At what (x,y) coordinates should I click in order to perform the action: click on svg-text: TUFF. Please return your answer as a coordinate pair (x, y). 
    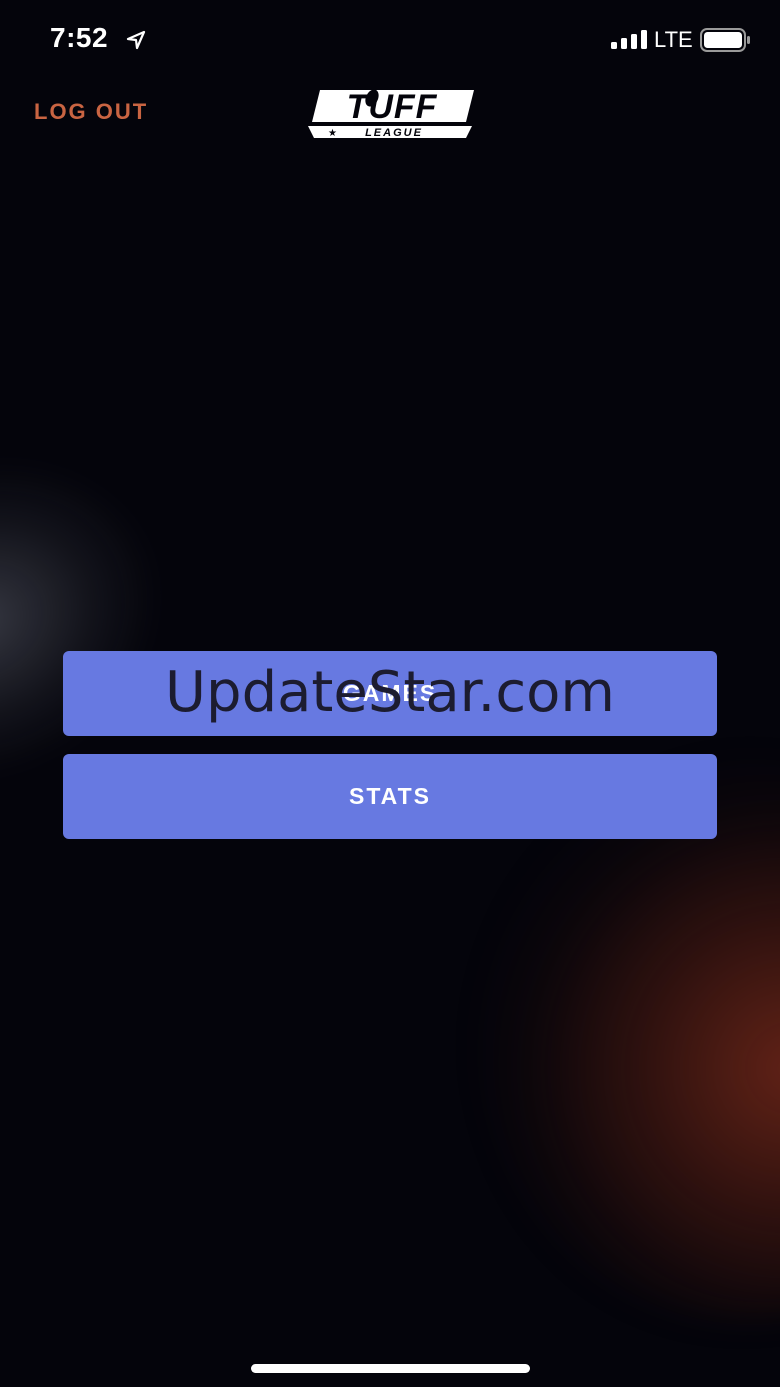
    Looking at the image, I should click on (392, 107).